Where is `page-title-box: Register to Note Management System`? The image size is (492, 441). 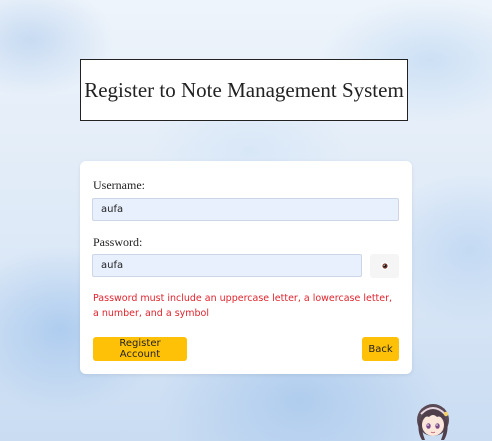 page-title-box: Register to Note Management System is located at coordinates (244, 90).